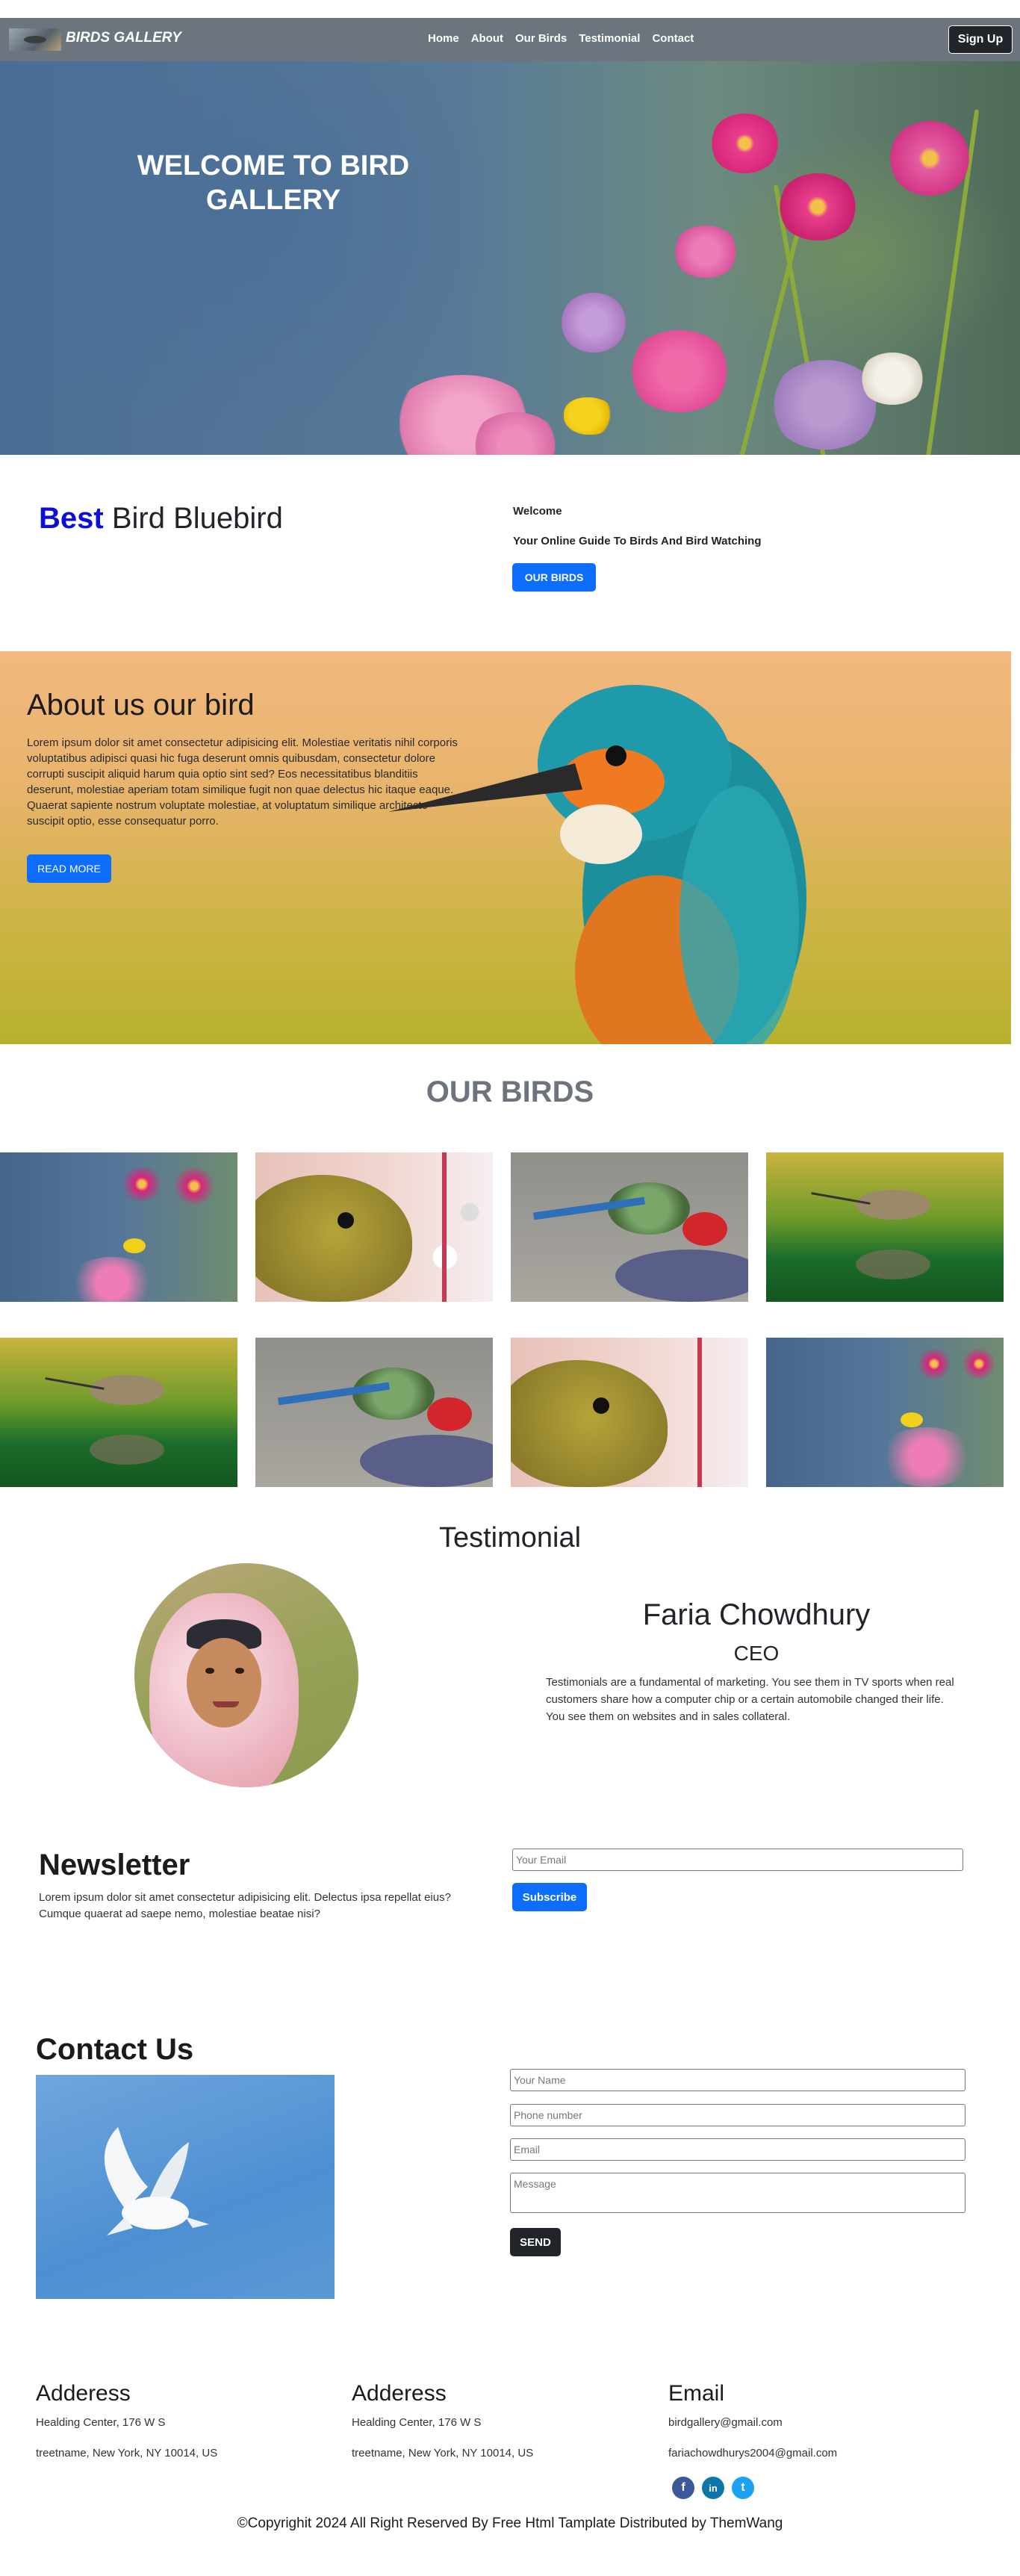 The image size is (1020, 2576). What do you see at coordinates (597, 864) in the screenshot?
I see `kingfisher-image` at bounding box center [597, 864].